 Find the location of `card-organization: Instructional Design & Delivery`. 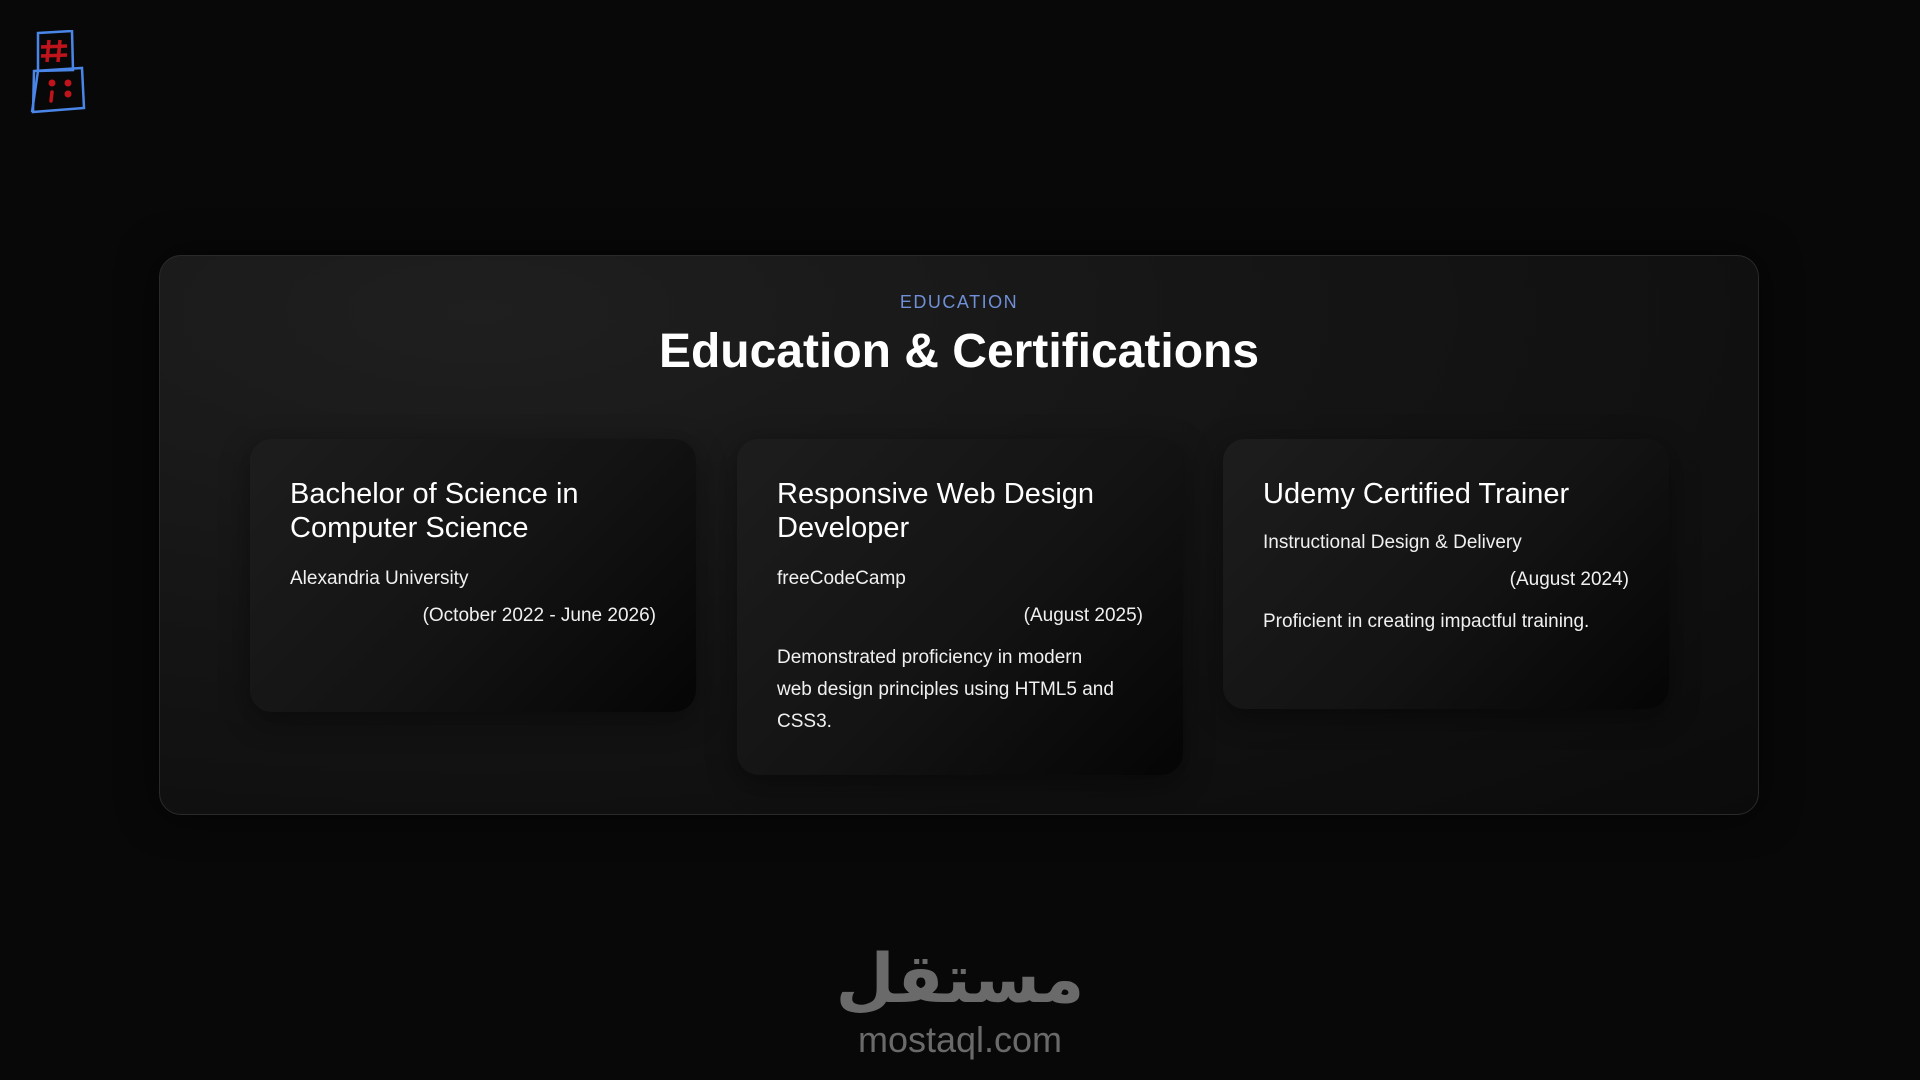

card-organization: Instructional Design & Delivery is located at coordinates (1392, 542).